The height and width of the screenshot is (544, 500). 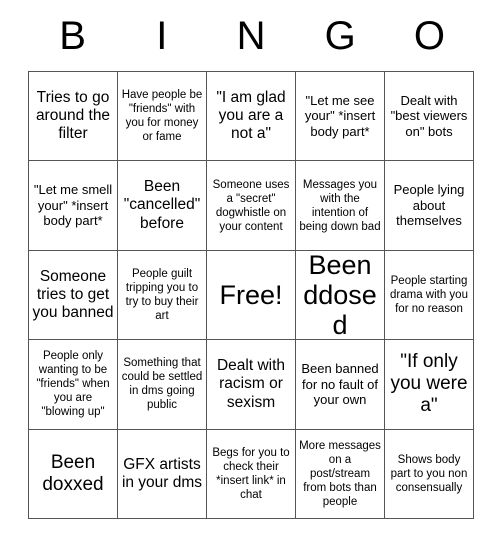 I want to click on bingo-cell-label: Been "cancelled" before, so click(x=162, y=205).